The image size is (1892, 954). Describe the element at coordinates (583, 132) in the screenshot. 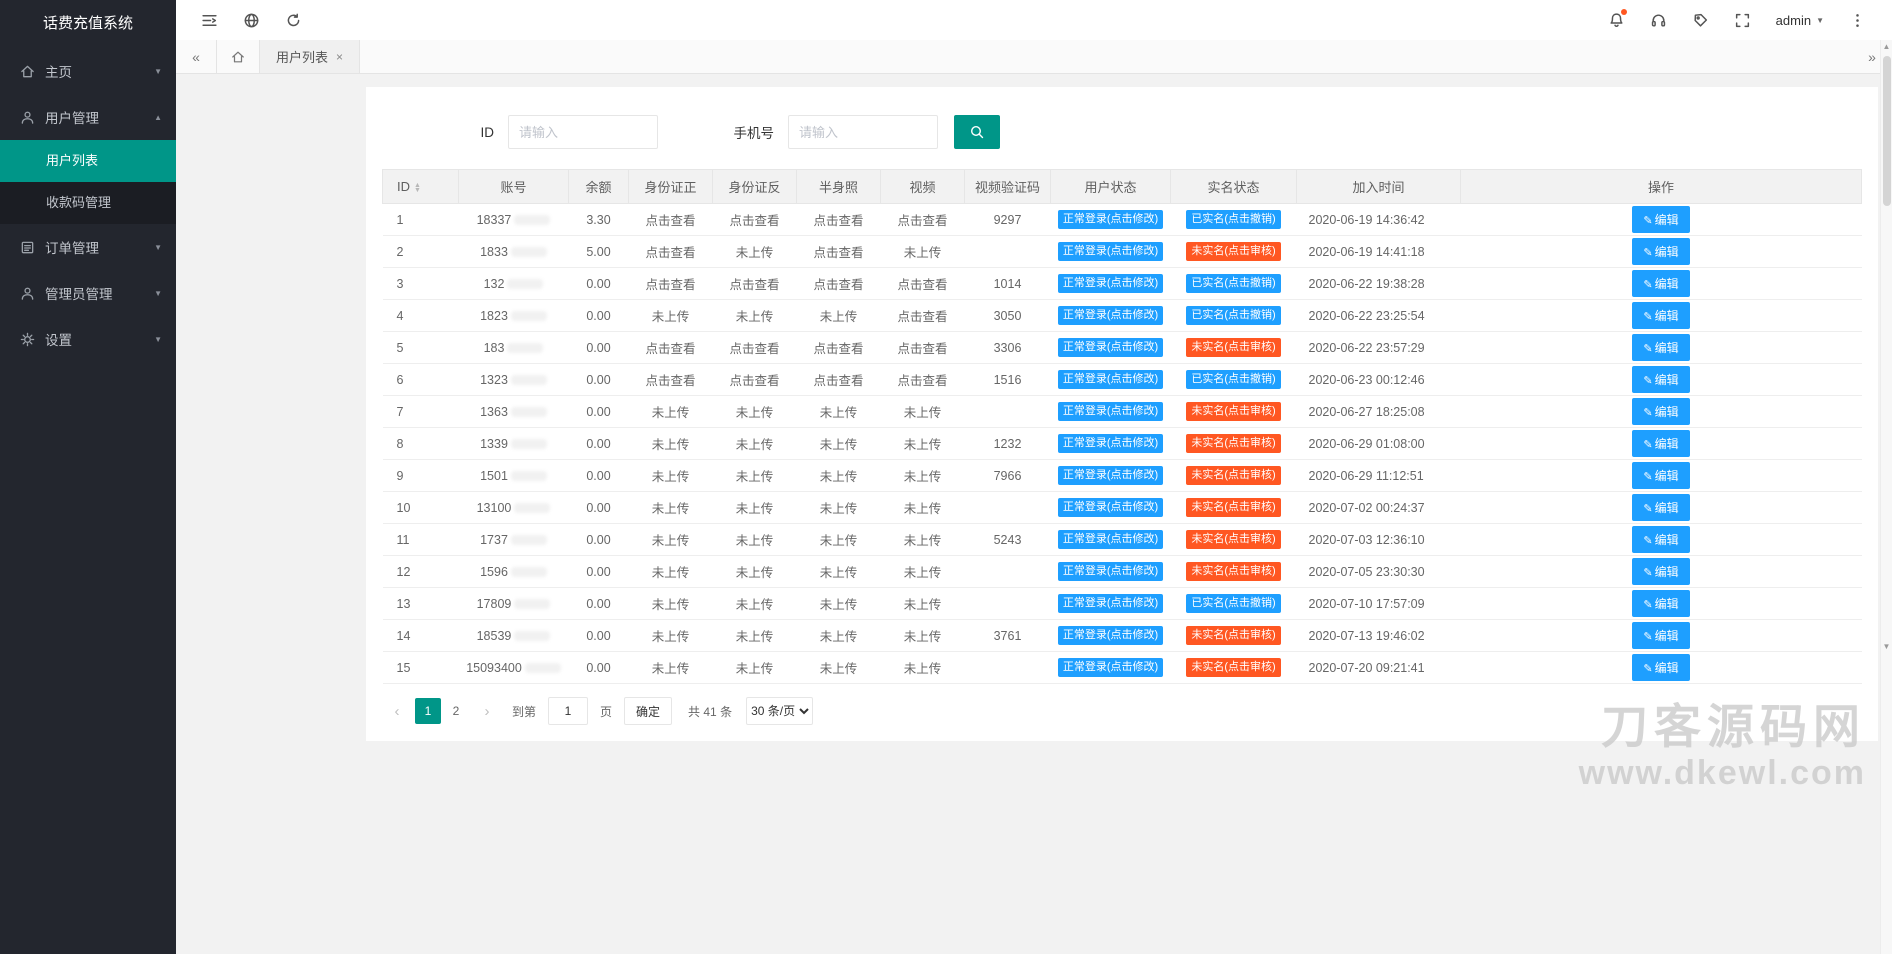

I see `id-search-input` at that location.